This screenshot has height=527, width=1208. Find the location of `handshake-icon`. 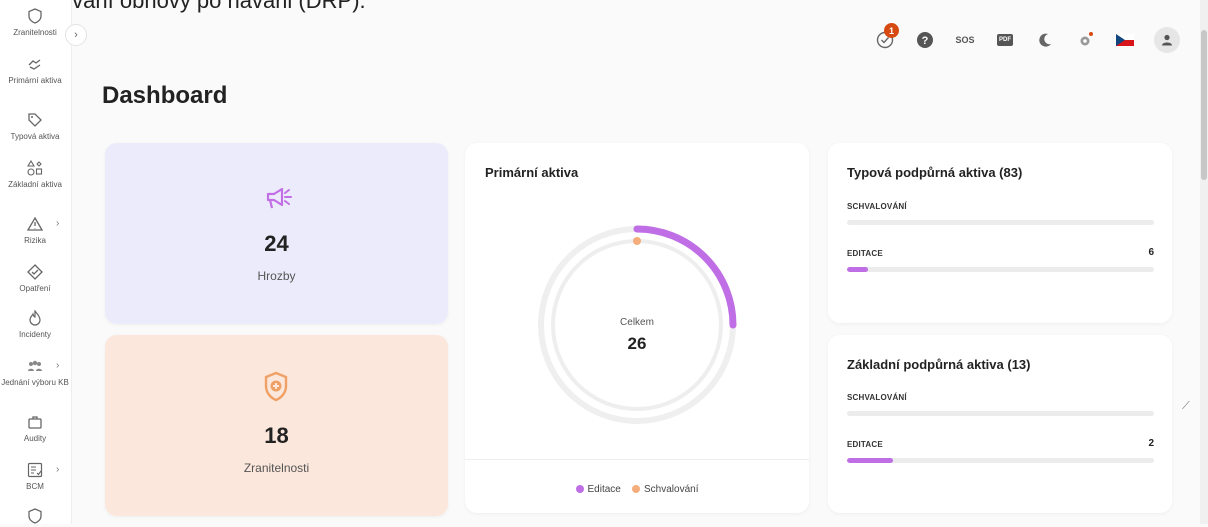

handshake-icon is located at coordinates (34, 64).